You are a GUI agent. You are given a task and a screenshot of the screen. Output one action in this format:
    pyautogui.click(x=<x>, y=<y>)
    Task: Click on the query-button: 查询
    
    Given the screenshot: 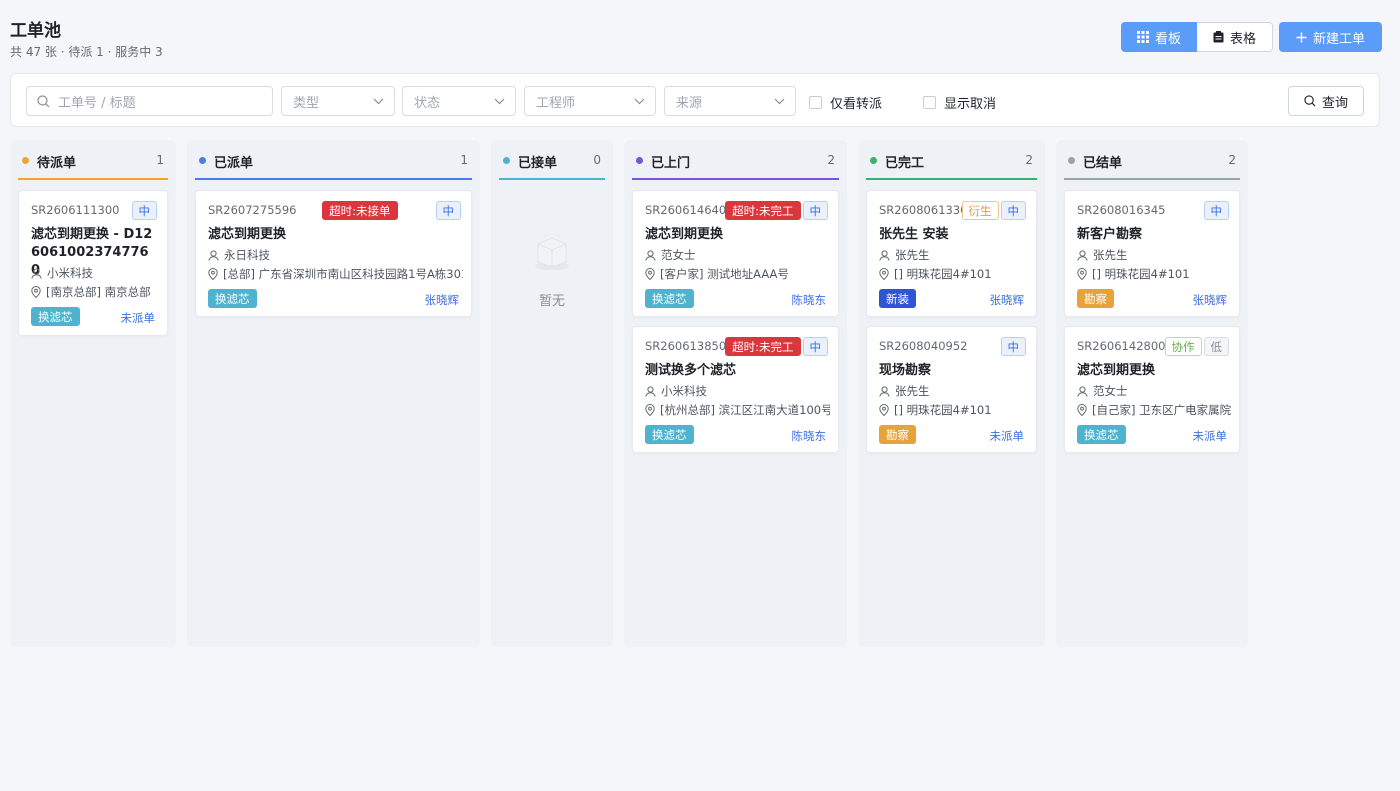 What is the action you would take?
    pyautogui.click(x=1326, y=101)
    